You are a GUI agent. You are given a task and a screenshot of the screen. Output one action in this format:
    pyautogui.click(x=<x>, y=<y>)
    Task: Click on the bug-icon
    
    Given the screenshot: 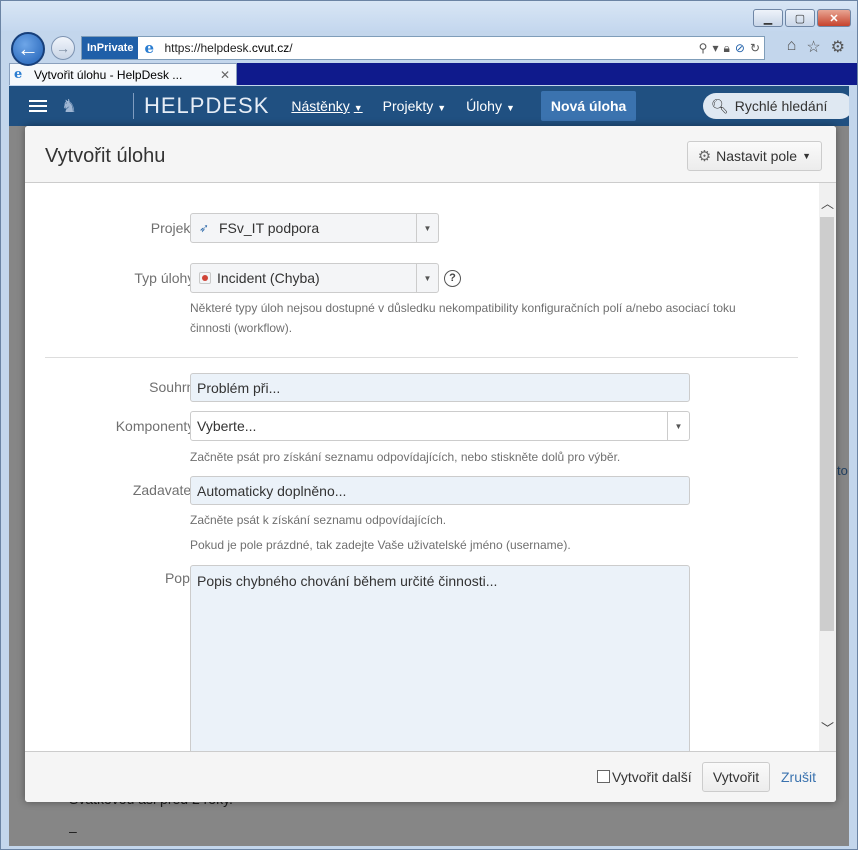 What is the action you would take?
    pyautogui.click(x=205, y=278)
    